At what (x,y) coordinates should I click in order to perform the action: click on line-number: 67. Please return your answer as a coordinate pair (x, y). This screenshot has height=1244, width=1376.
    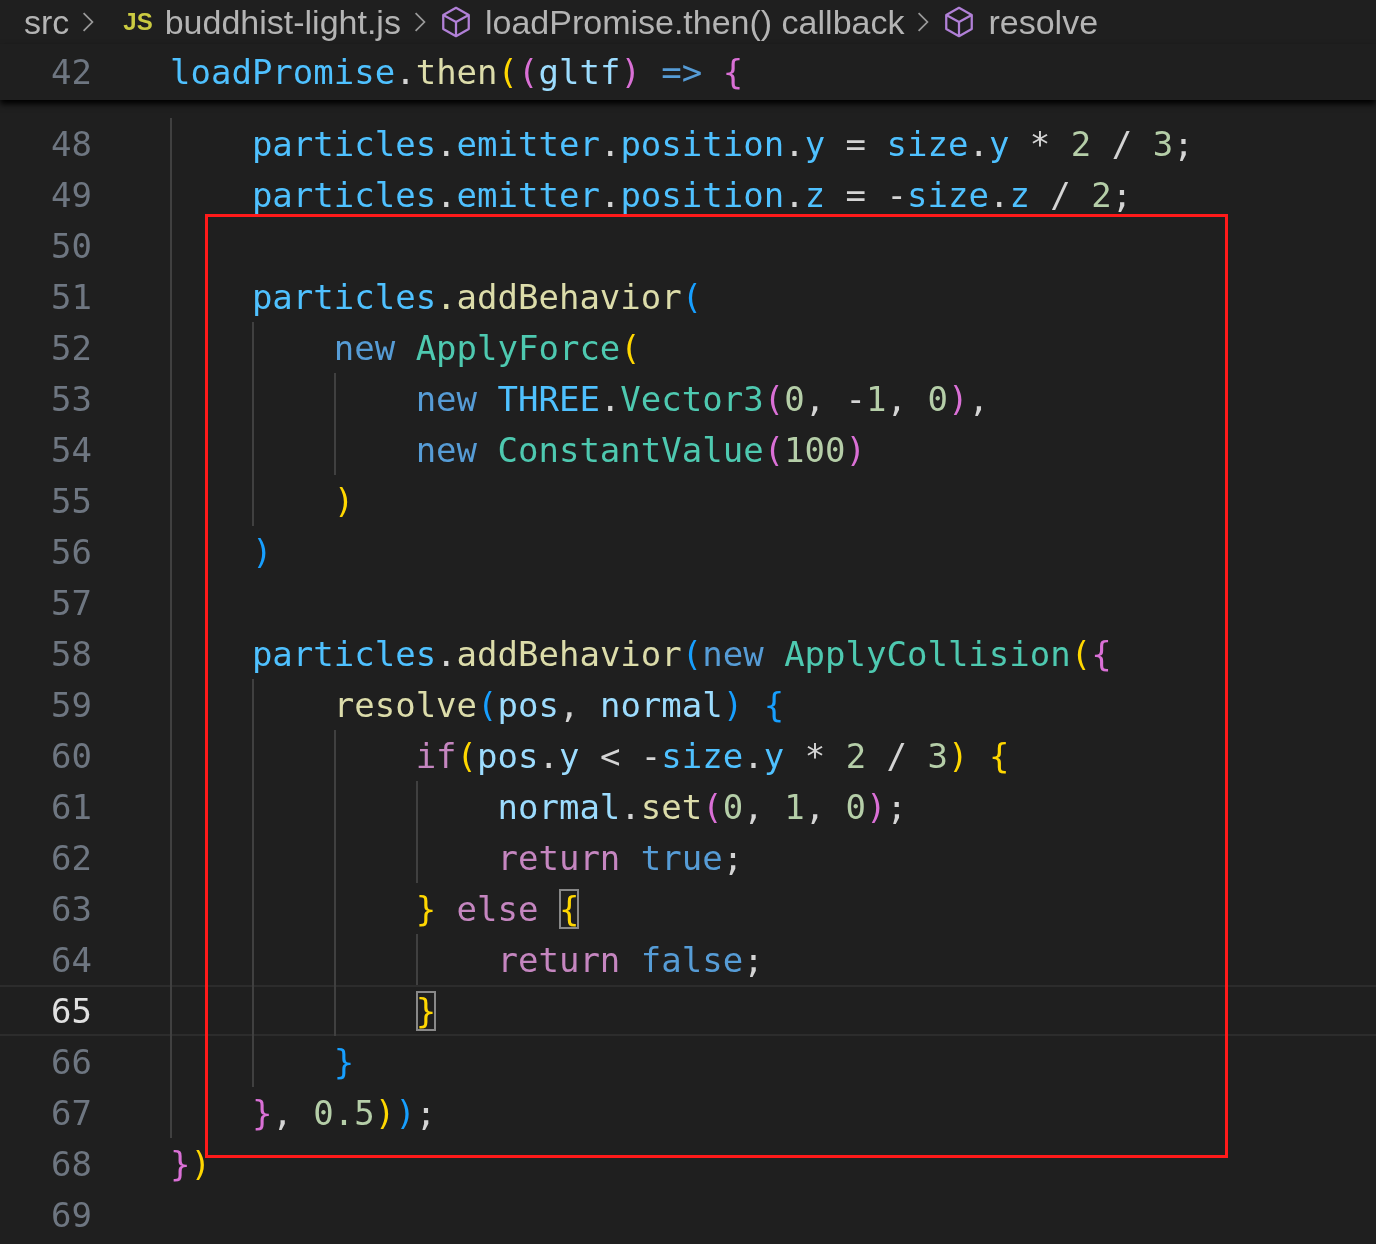
    Looking at the image, I should click on (71, 1112).